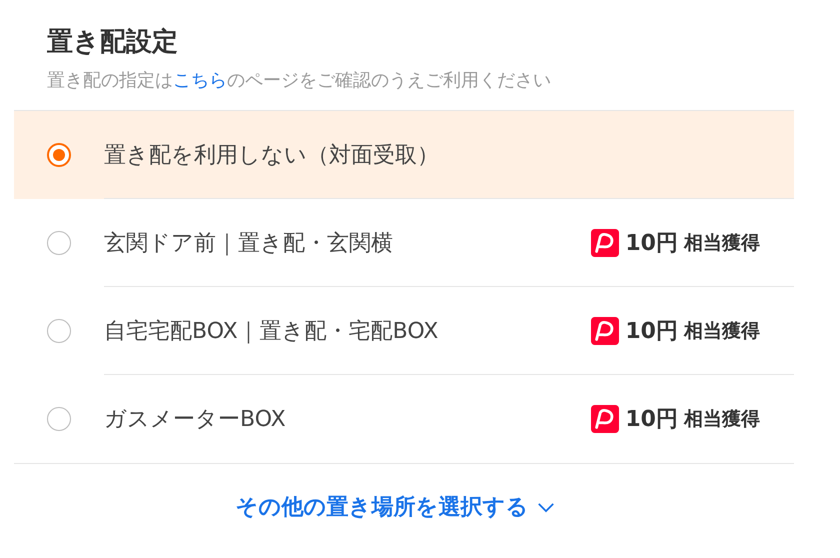  I want to click on instruction-text: 置き配の指定はこちらのページをご確認のうえご利用ください, so click(299, 81).